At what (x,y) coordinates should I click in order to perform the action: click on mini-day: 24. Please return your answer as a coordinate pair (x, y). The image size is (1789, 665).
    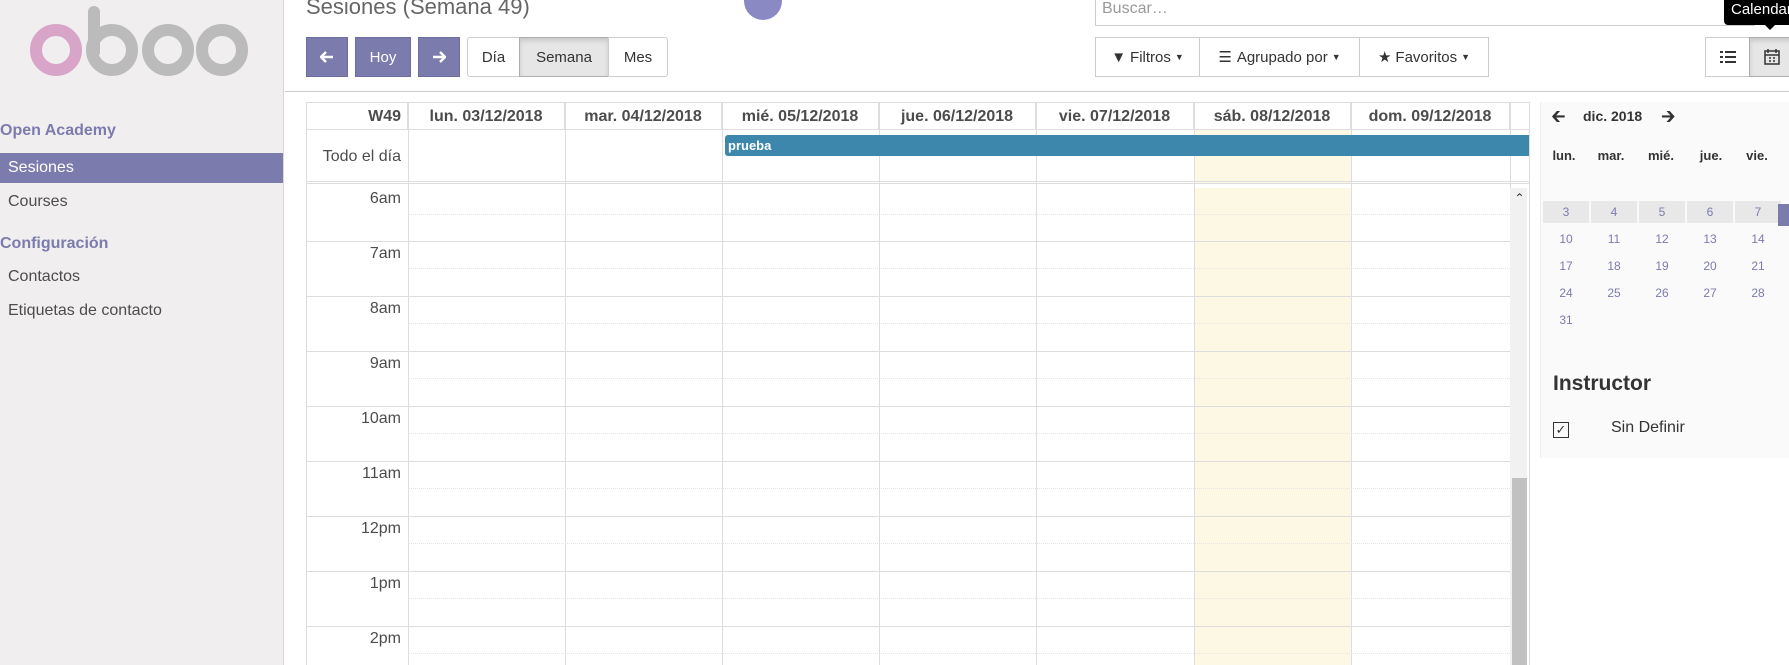
    Looking at the image, I should click on (1566, 293).